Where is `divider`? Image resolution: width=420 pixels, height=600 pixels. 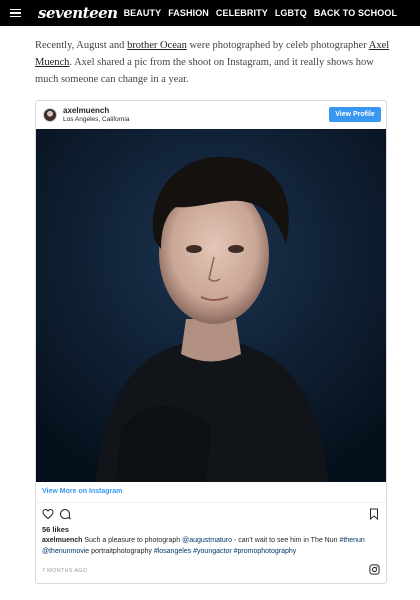 divider is located at coordinates (211, 502).